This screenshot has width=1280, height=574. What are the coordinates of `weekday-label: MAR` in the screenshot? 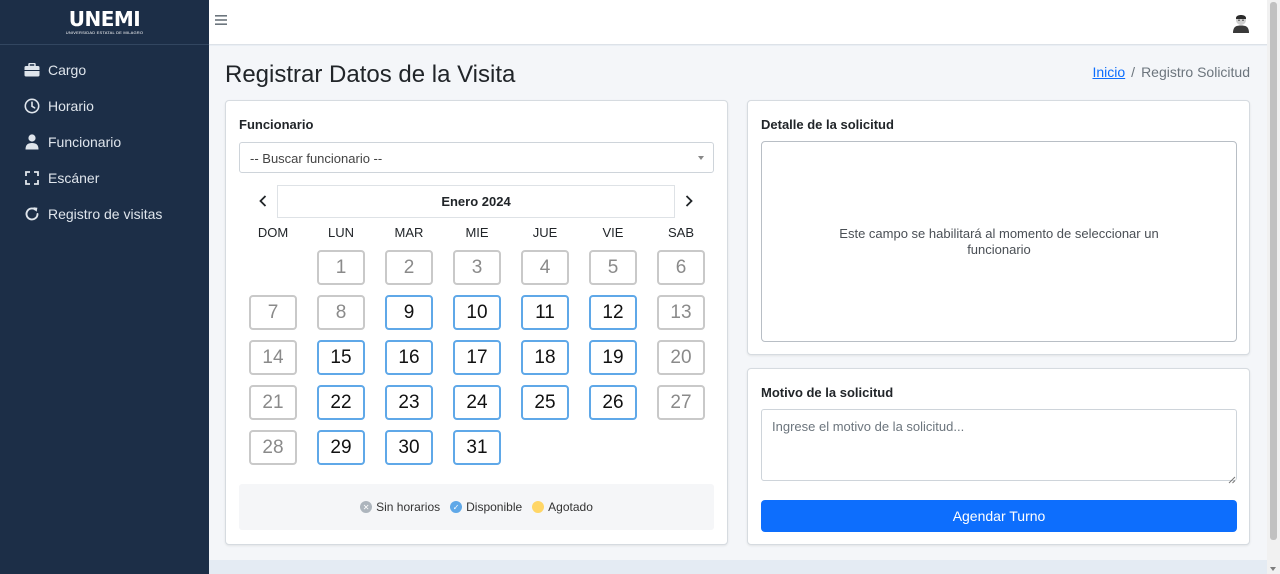 It's located at (409, 232).